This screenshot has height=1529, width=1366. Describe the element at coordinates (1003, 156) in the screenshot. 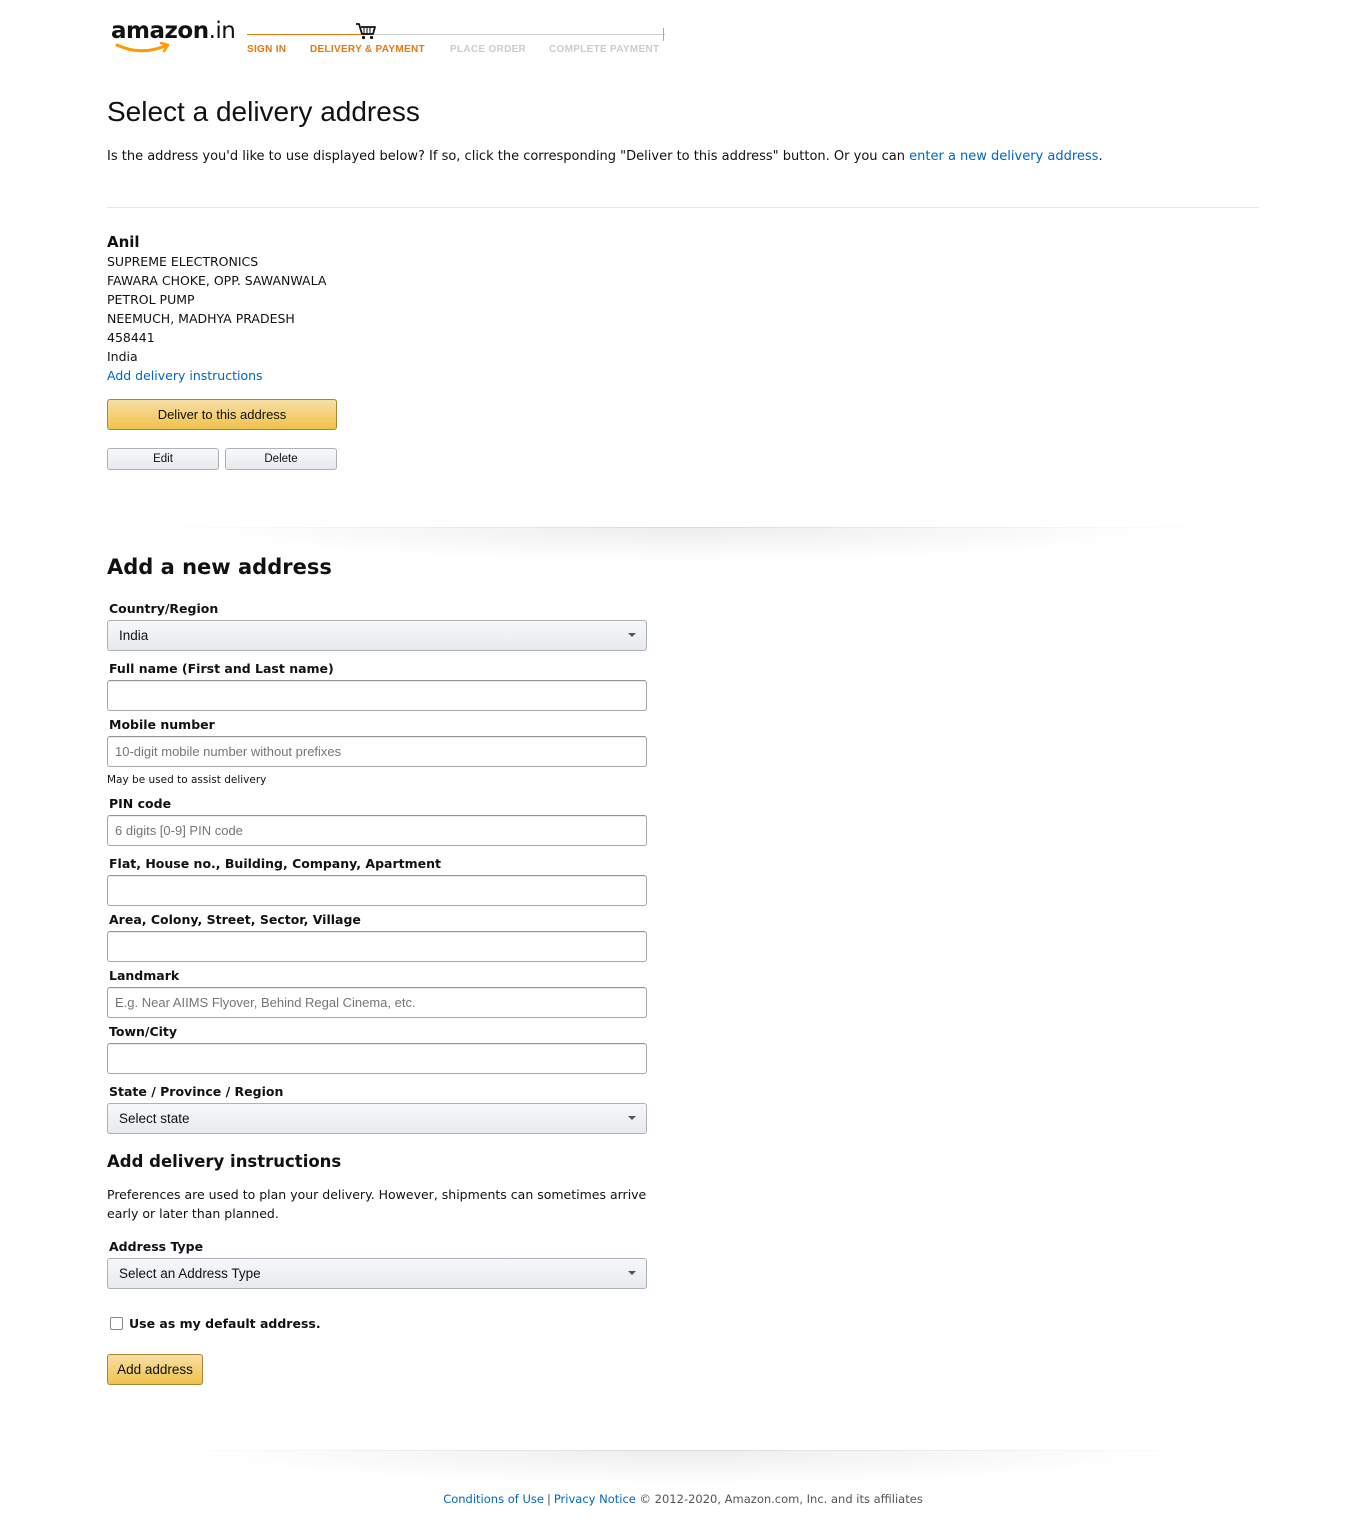

I see `enter-new-address-link: enter a new delivery address` at that location.